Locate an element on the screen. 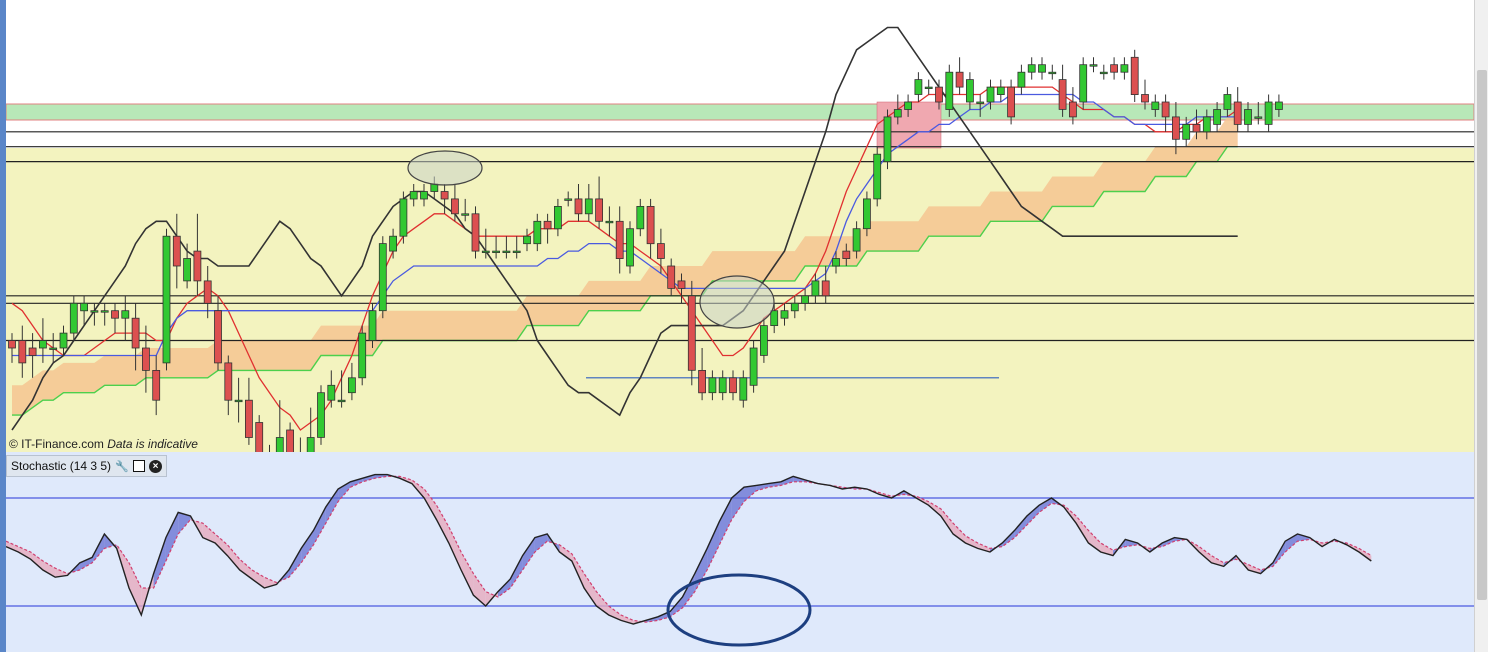  scrollbar-thumb is located at coordinates (1482, 335).